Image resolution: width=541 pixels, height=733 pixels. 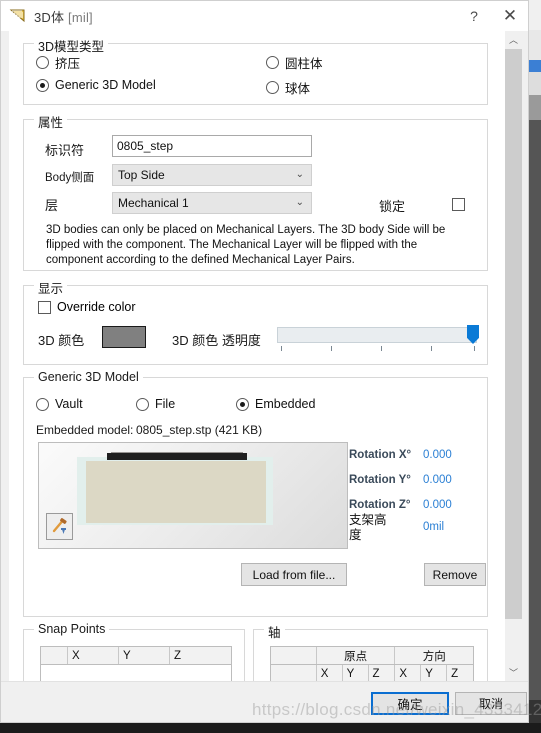 I want to click on ok-button: 确定, so click(x=410, y=703).